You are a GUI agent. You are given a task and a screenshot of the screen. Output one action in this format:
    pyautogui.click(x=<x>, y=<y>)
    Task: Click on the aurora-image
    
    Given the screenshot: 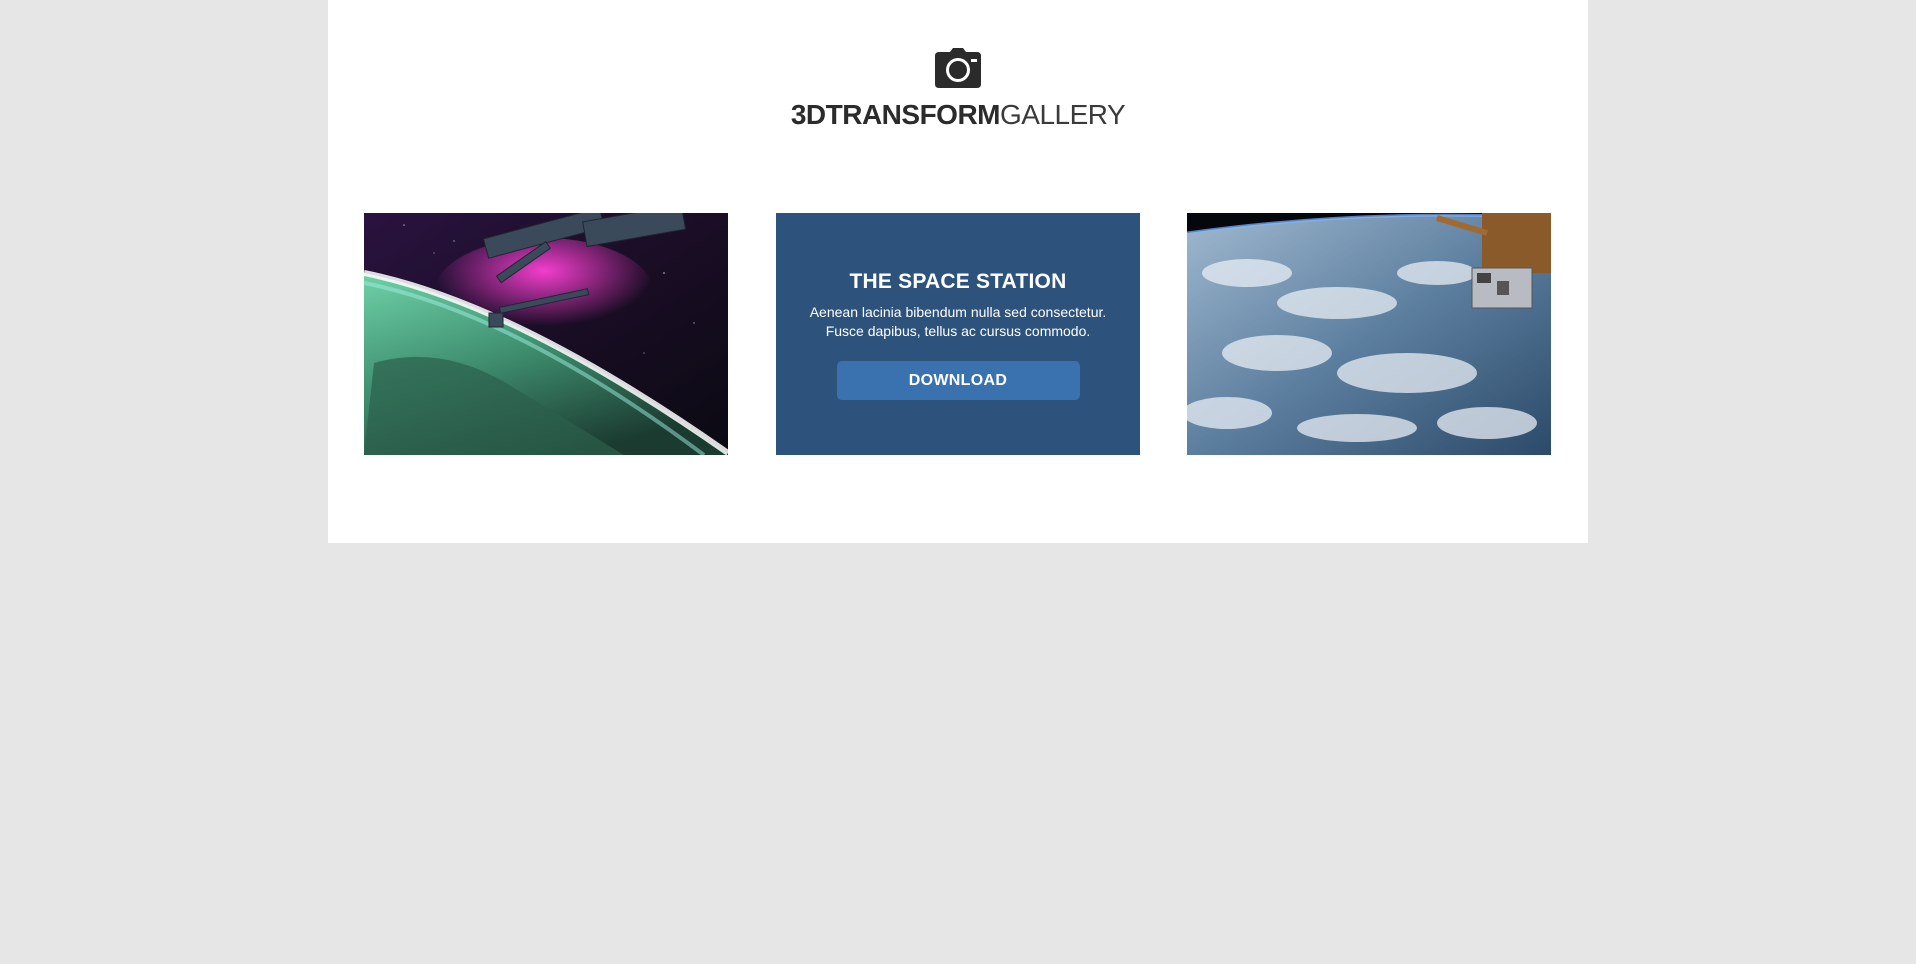 What is the action you would take?
    pyautogui.click(x=546, y=334)
    